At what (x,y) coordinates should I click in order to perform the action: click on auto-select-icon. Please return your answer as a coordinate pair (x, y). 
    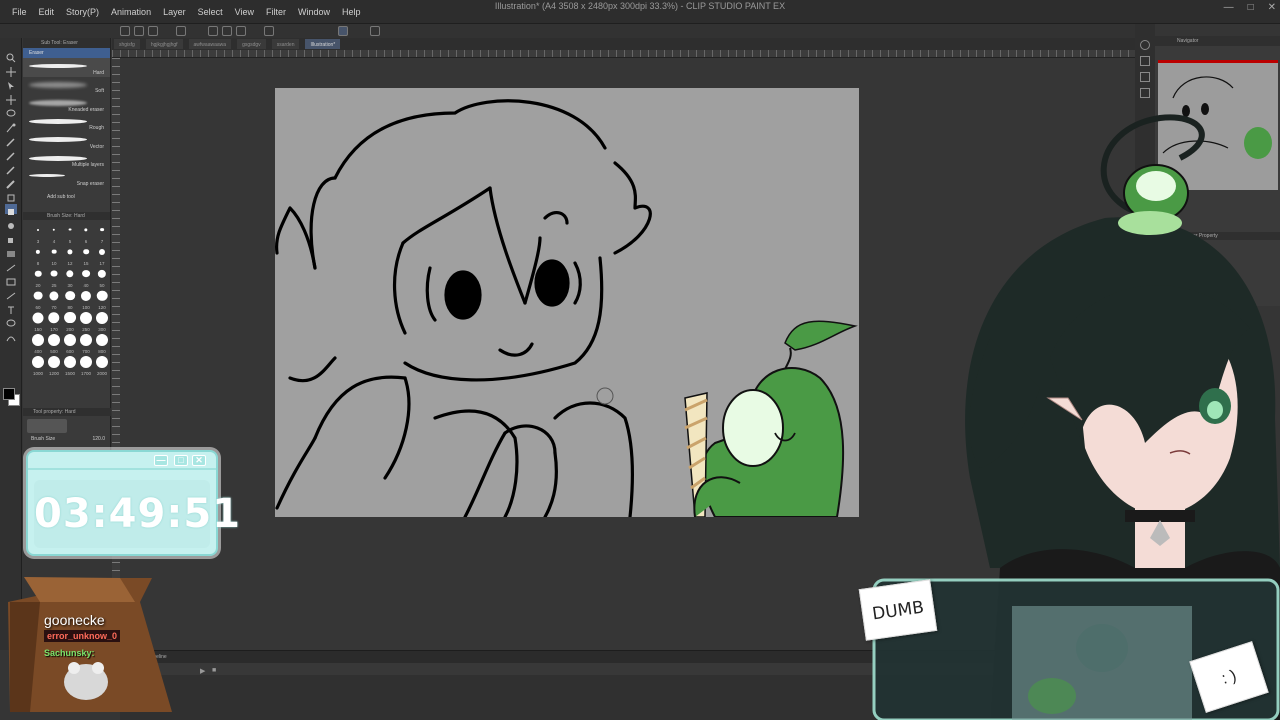
    Looking at the image, I should click on (11, 126).